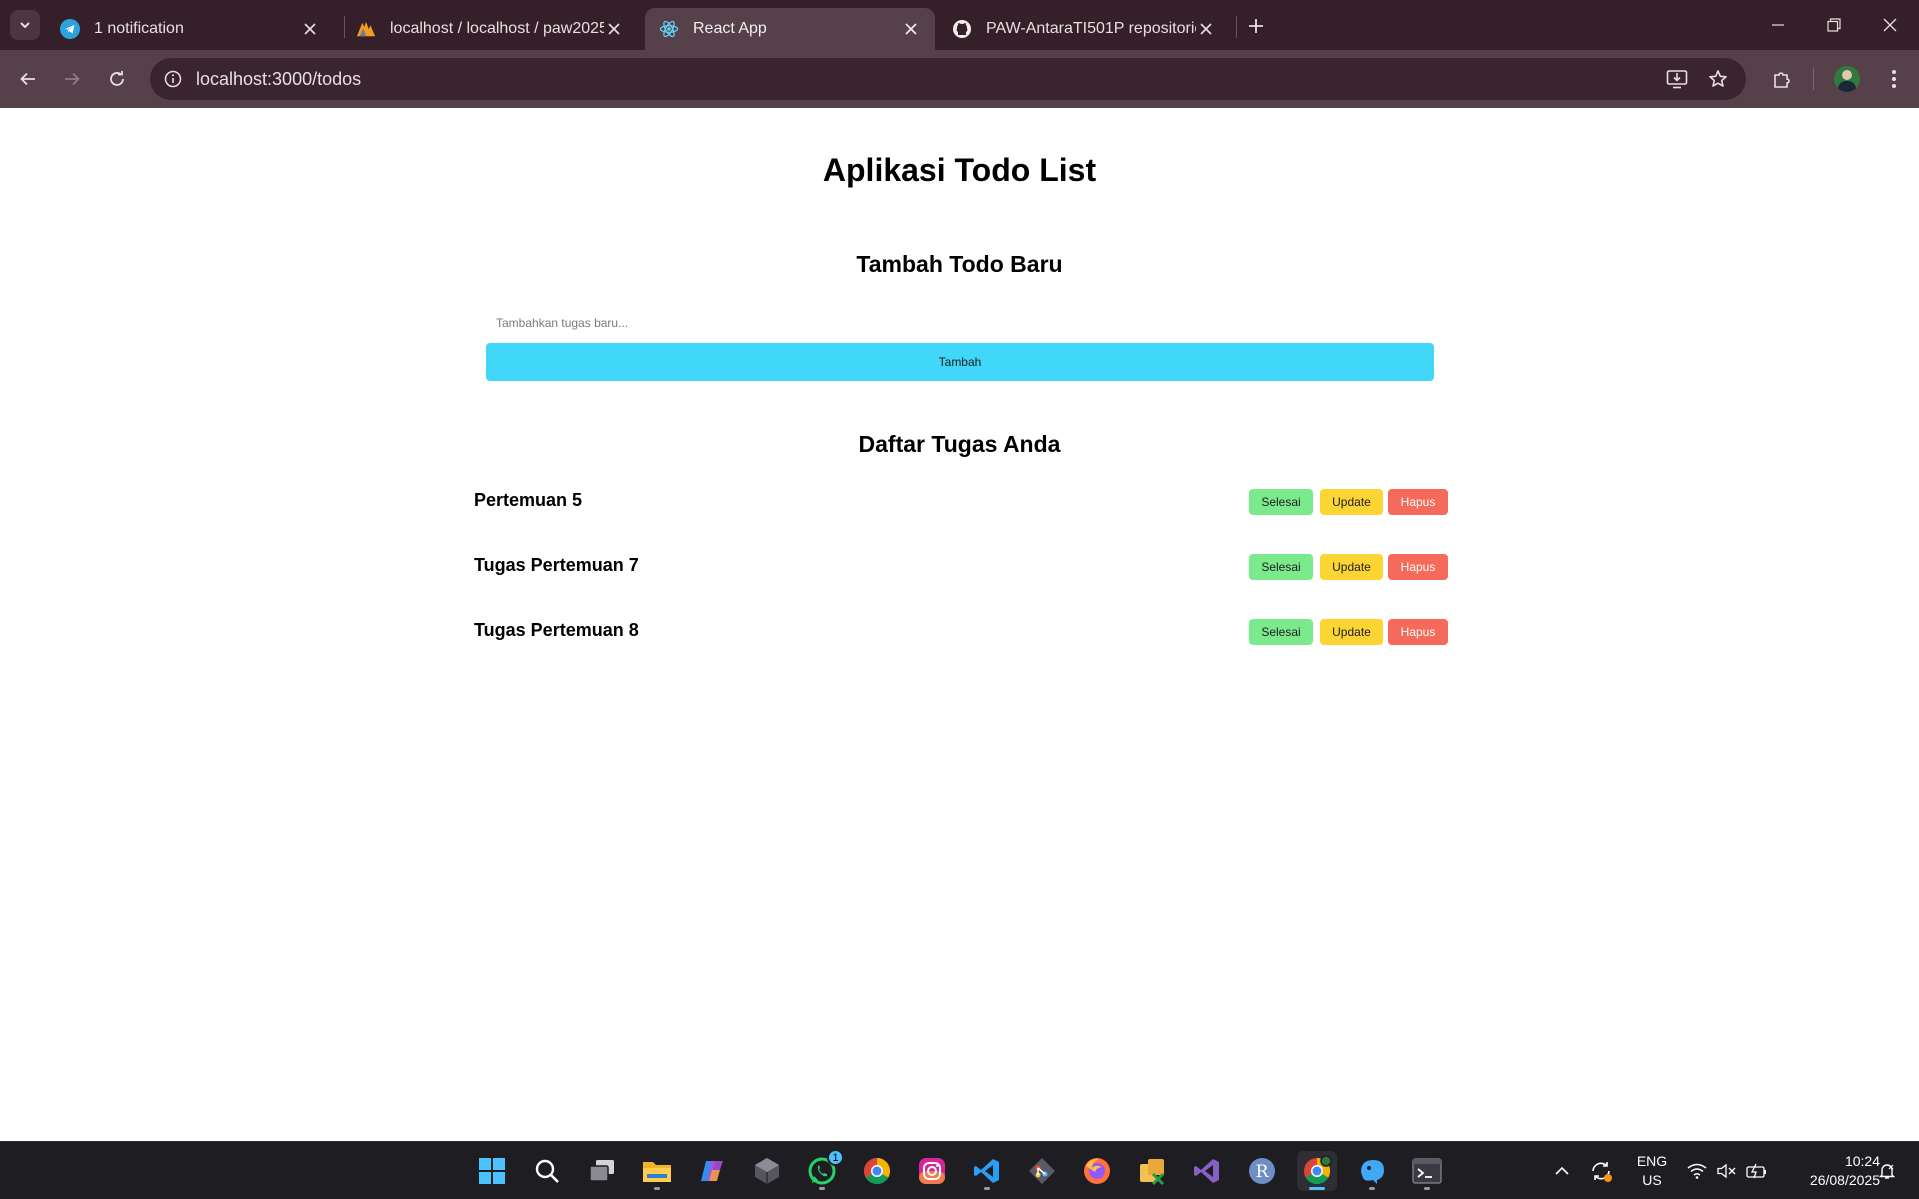 This screenshot has width=1919, height=1199. I want to click on github-icon, so click(962, 29).